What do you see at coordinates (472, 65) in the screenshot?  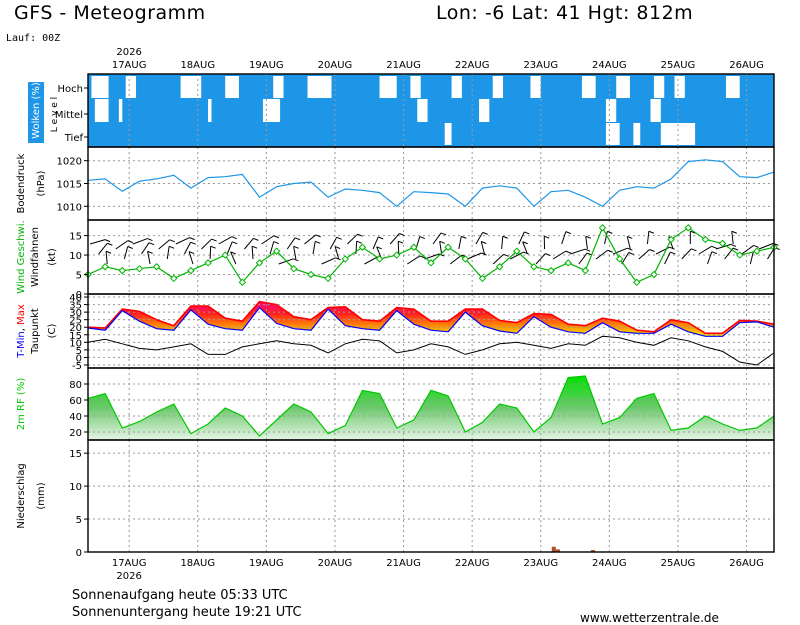 I see `date-label-top: 22AUG` at bounding box center [472, 65].